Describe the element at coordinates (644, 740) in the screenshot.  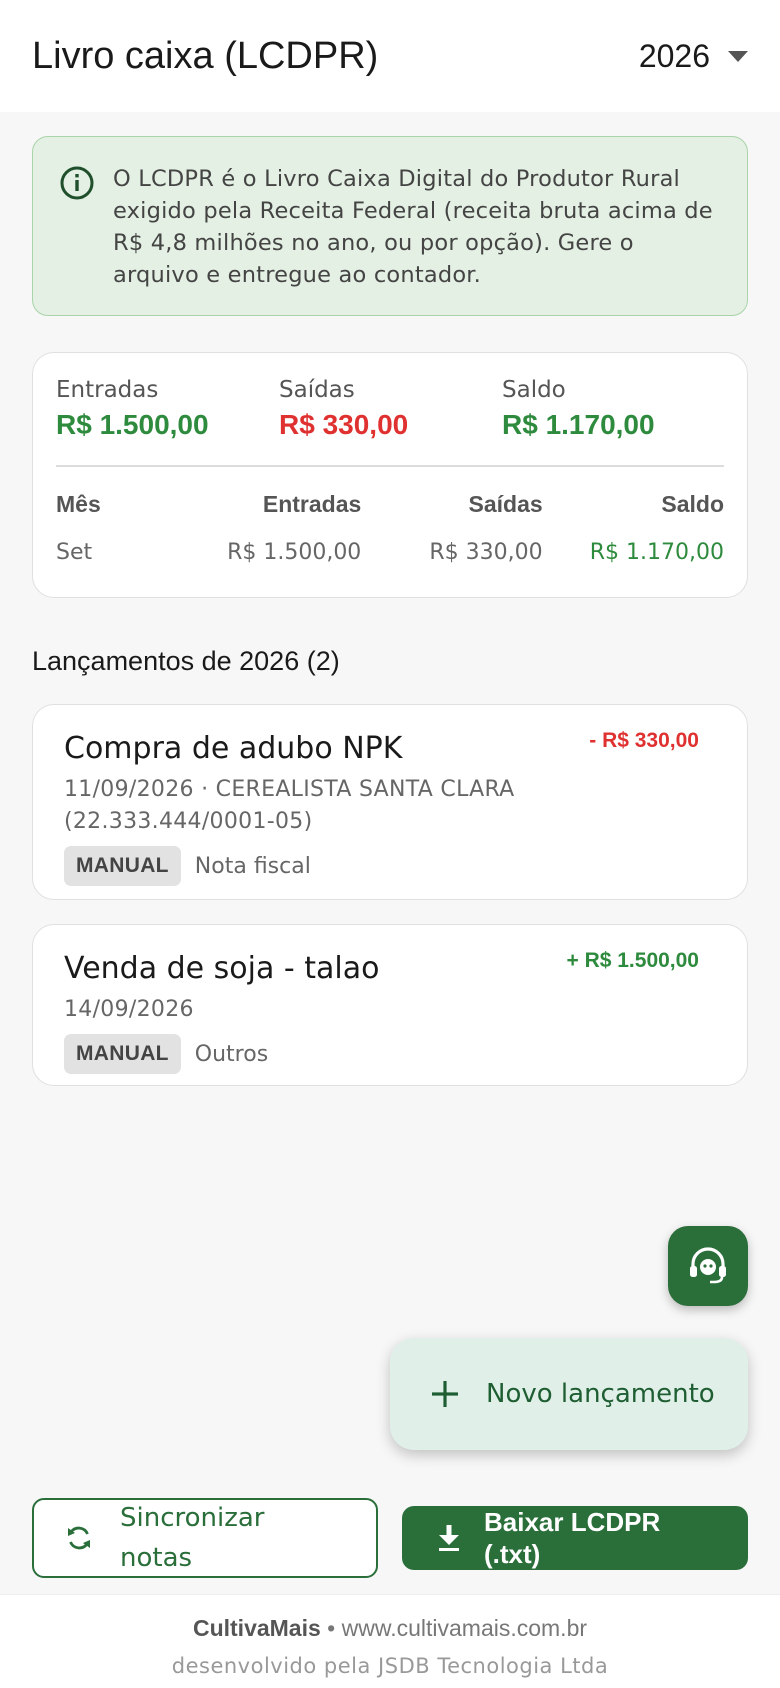
I see `entry-amount: - R$ 330,00` at that location.